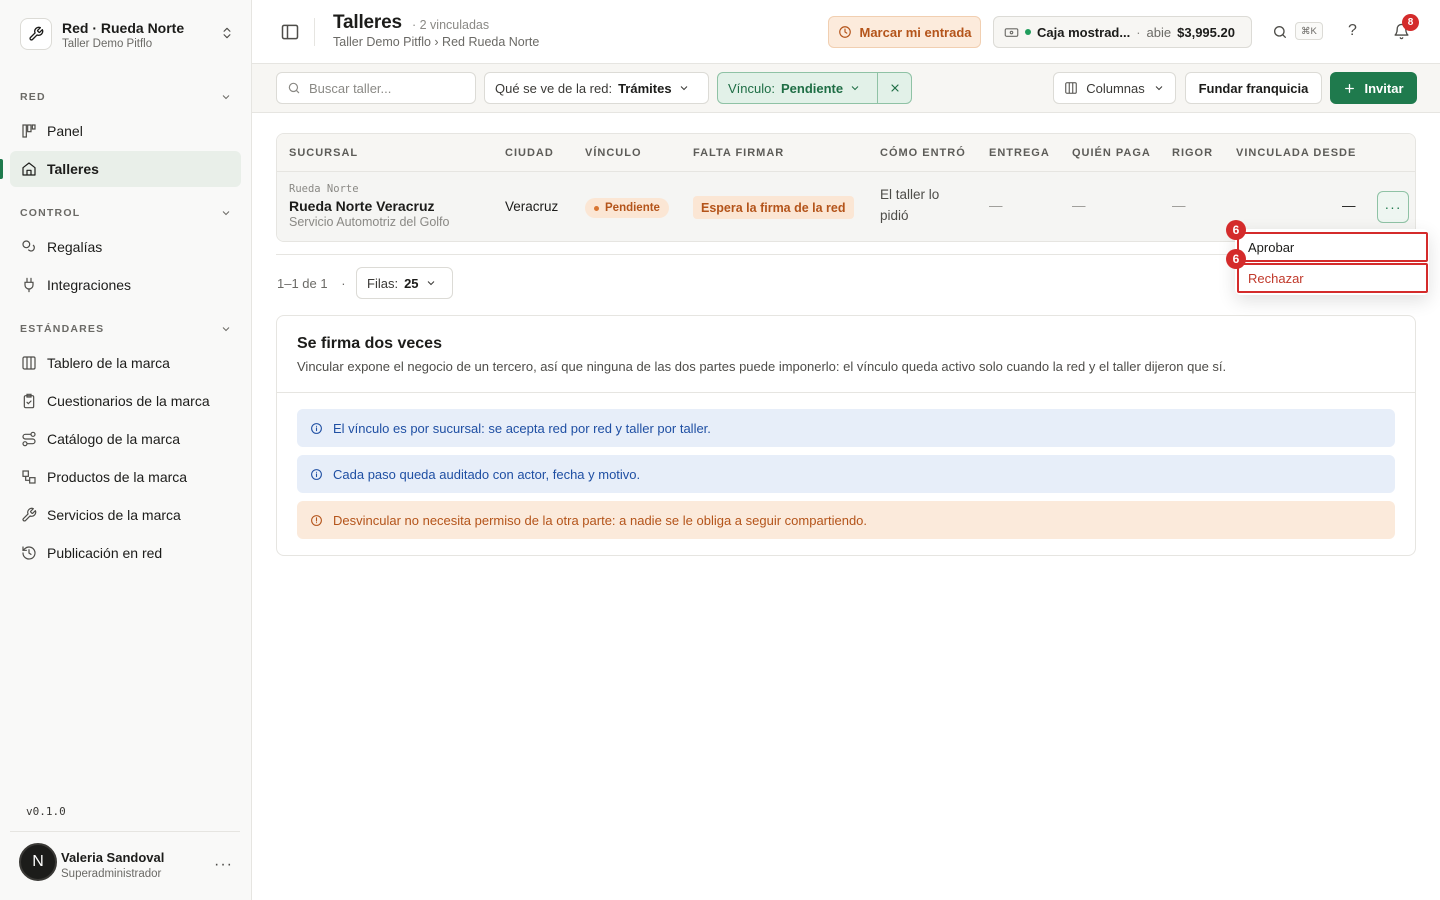  What do you see at coordinates (1393, 207) in the screenshot?
I see `row-actions-button: ···` at bounding box center [1393, 207].